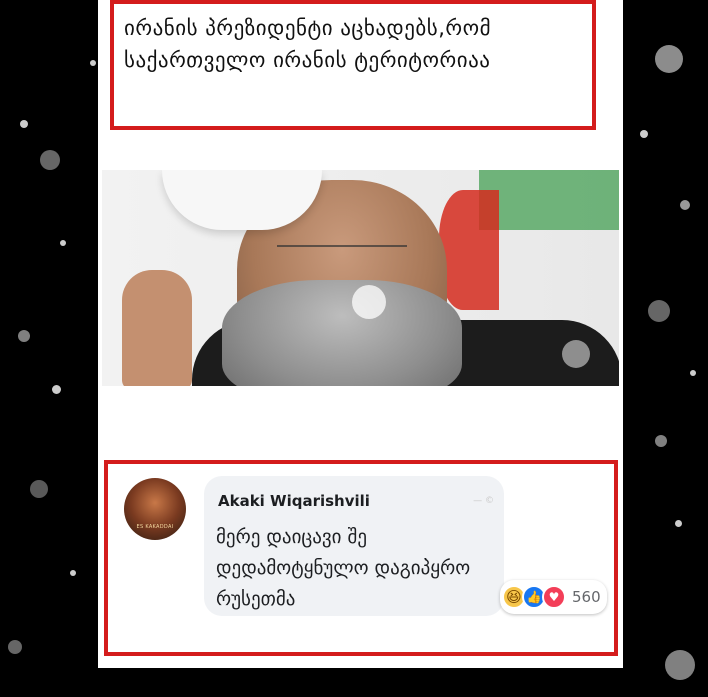 The image size is (708, 697). I want to click on pointing-finger, so click(171, 347).